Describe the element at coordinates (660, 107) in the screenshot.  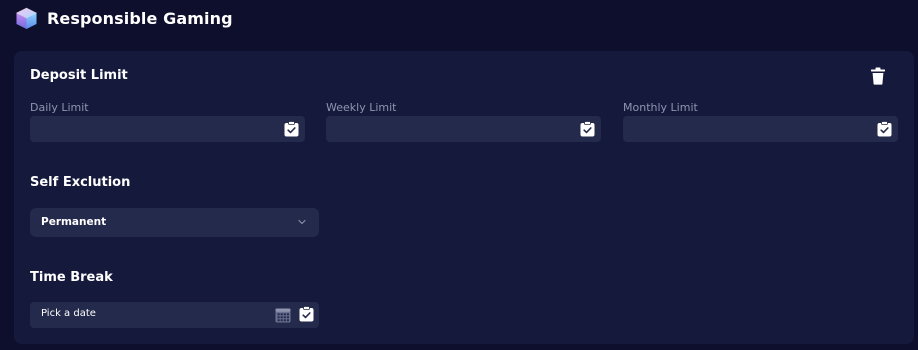
I see `monthly-limit-label: Monthly Limit` at that location.